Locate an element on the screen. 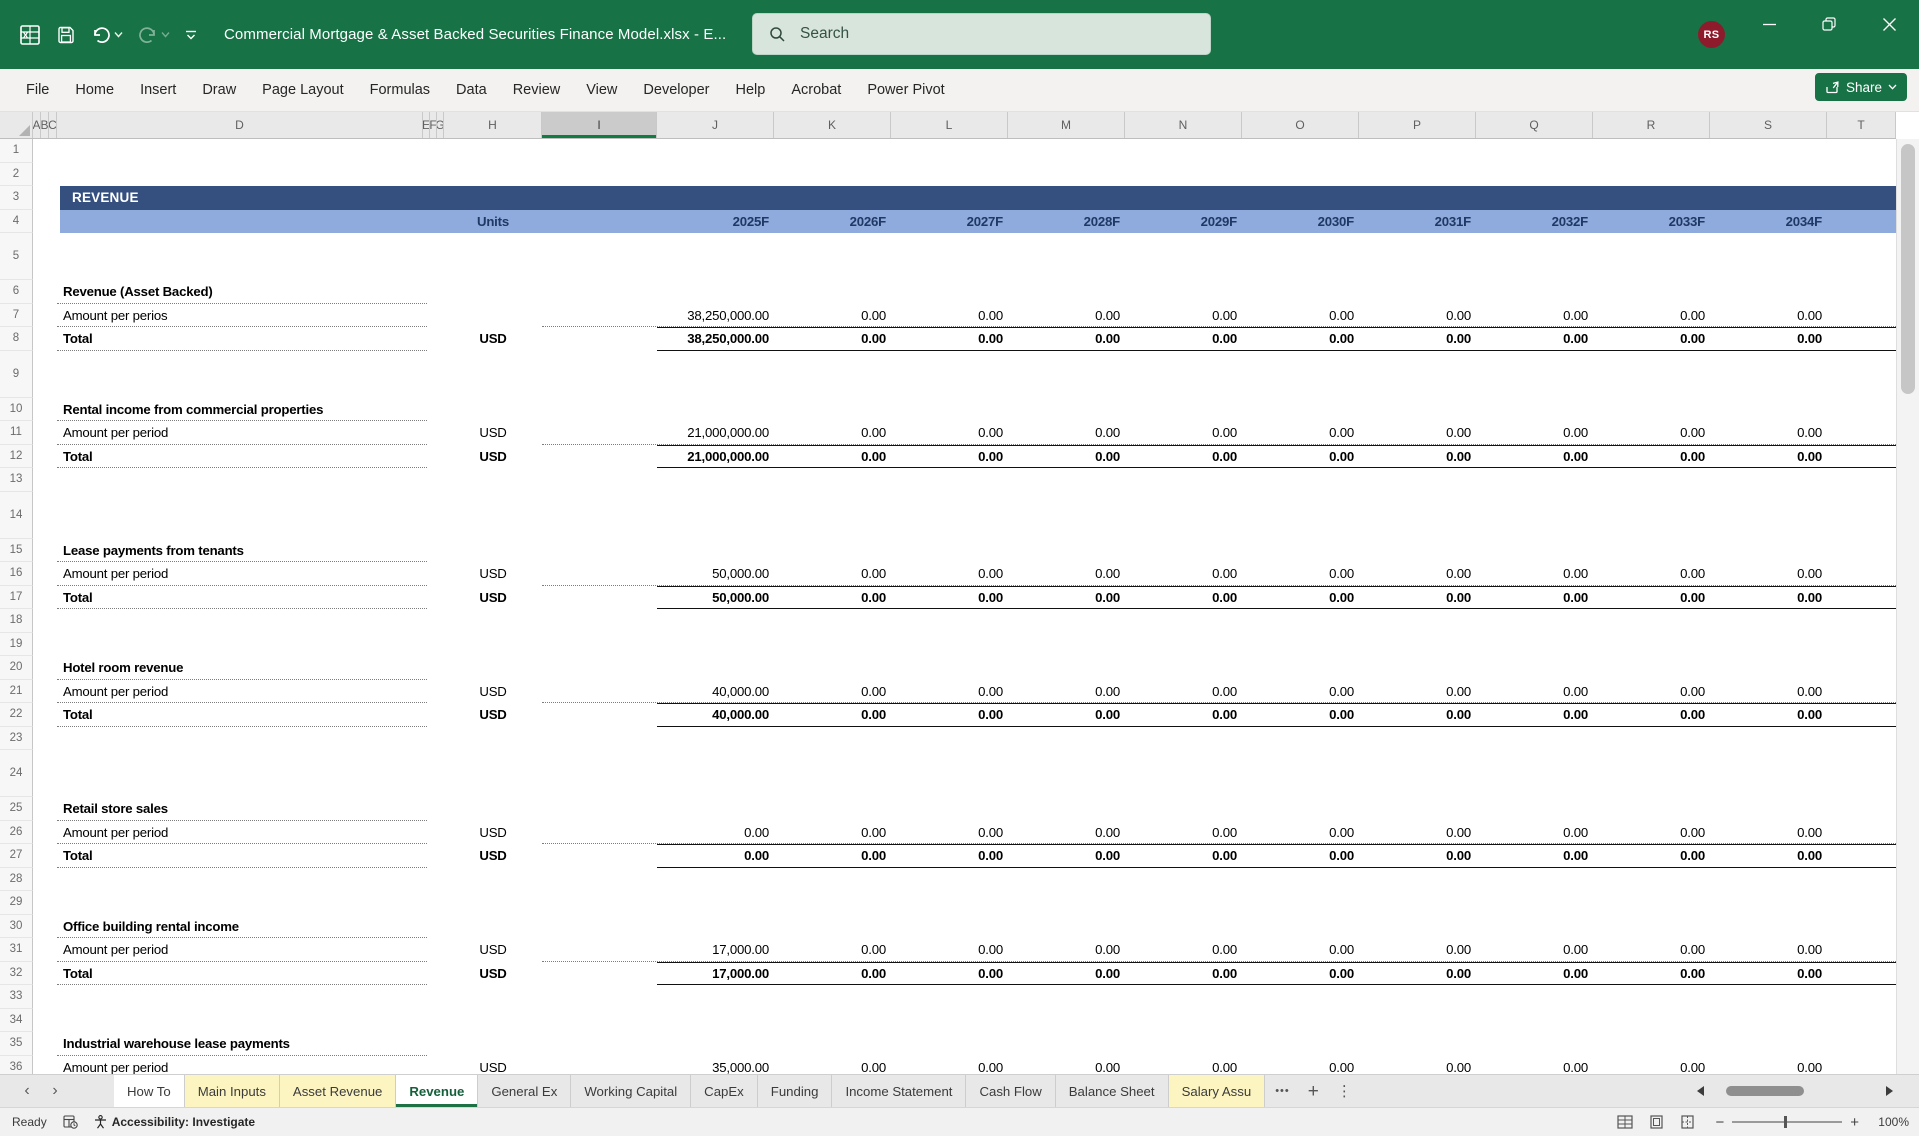 The image size is (1919, 1136). sheet-tab-cash-flow: Cash Flow is located at coordinates (1011, 1091).